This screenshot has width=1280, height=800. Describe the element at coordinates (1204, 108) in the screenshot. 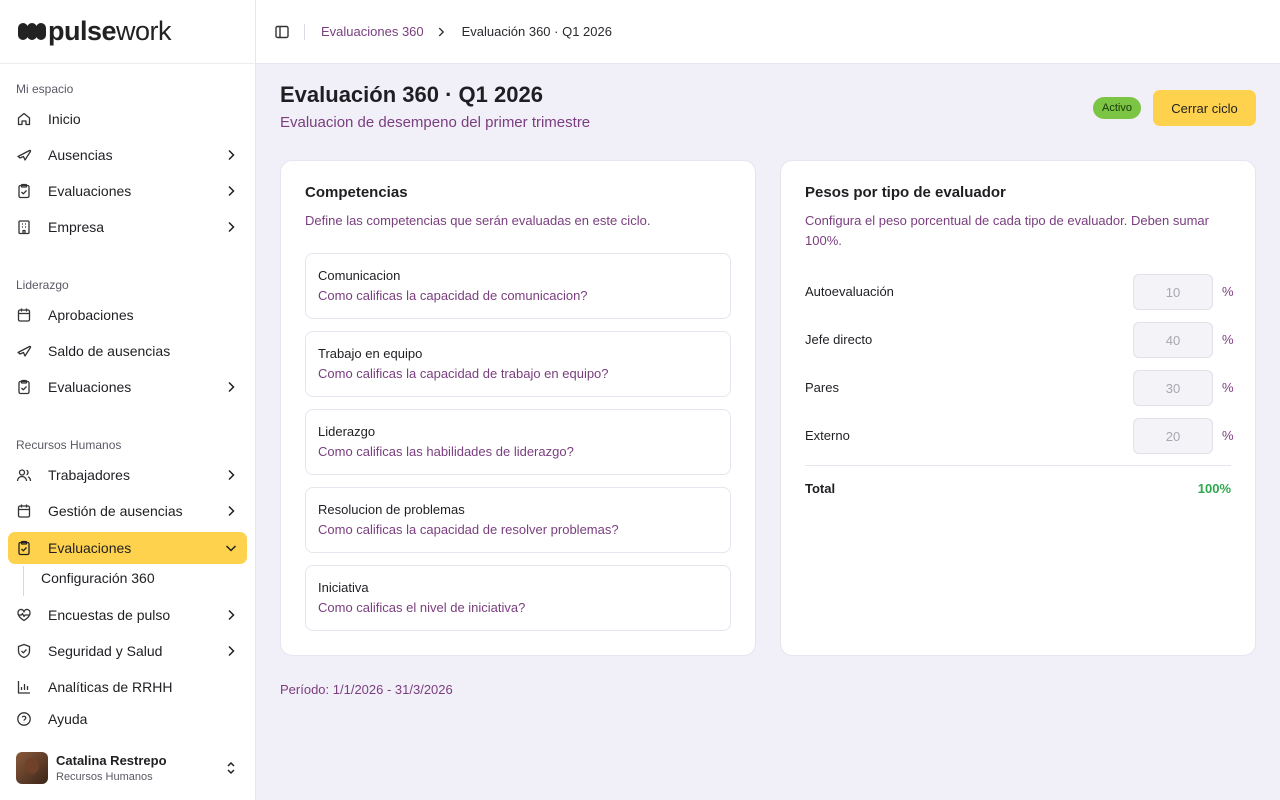

I see `close-cycle-button: Cerrar ciclo` at that location.